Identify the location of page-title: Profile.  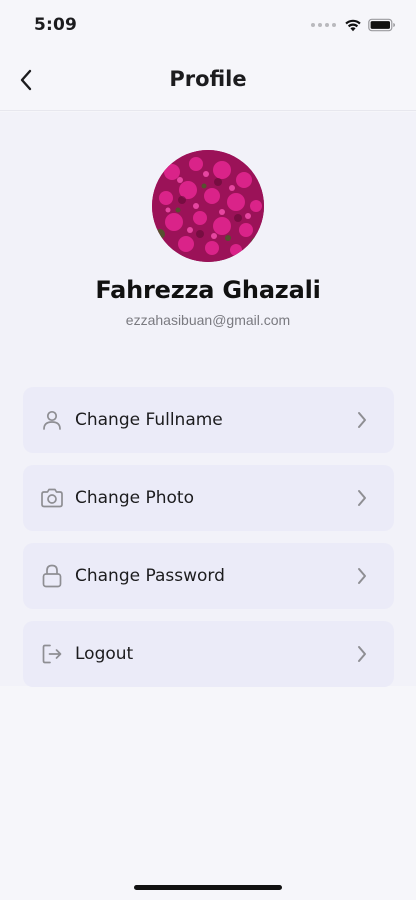
(208, 79).